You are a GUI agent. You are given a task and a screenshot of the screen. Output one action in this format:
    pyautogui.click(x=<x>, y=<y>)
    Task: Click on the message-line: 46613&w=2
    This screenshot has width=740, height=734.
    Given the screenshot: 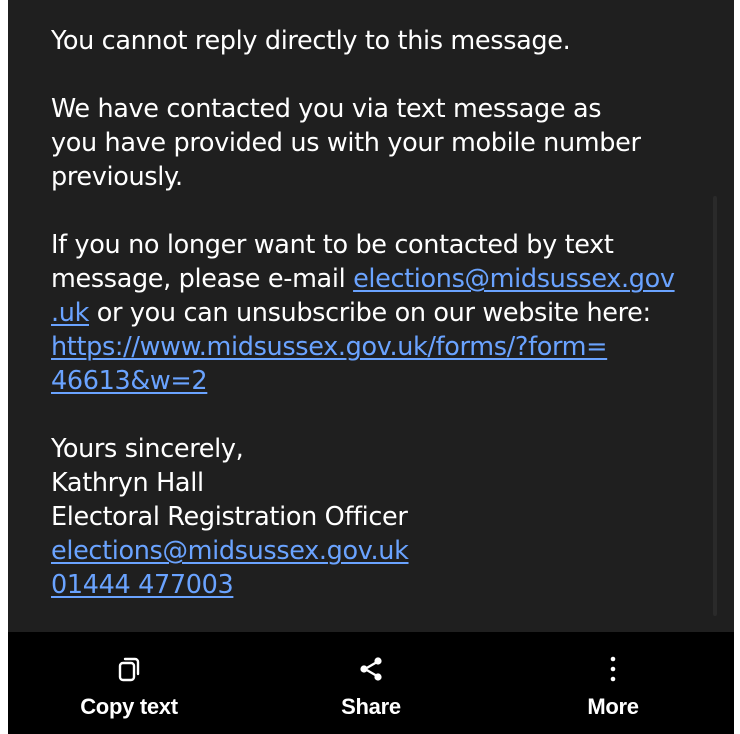 What is the action you would take?
    pyautogui.click(x=381, y=381)
    